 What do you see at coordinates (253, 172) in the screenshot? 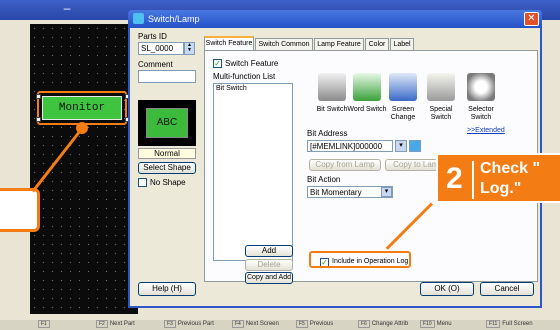
I see `multi-function-list: Bit Switch` at bounding box center [253, 172].